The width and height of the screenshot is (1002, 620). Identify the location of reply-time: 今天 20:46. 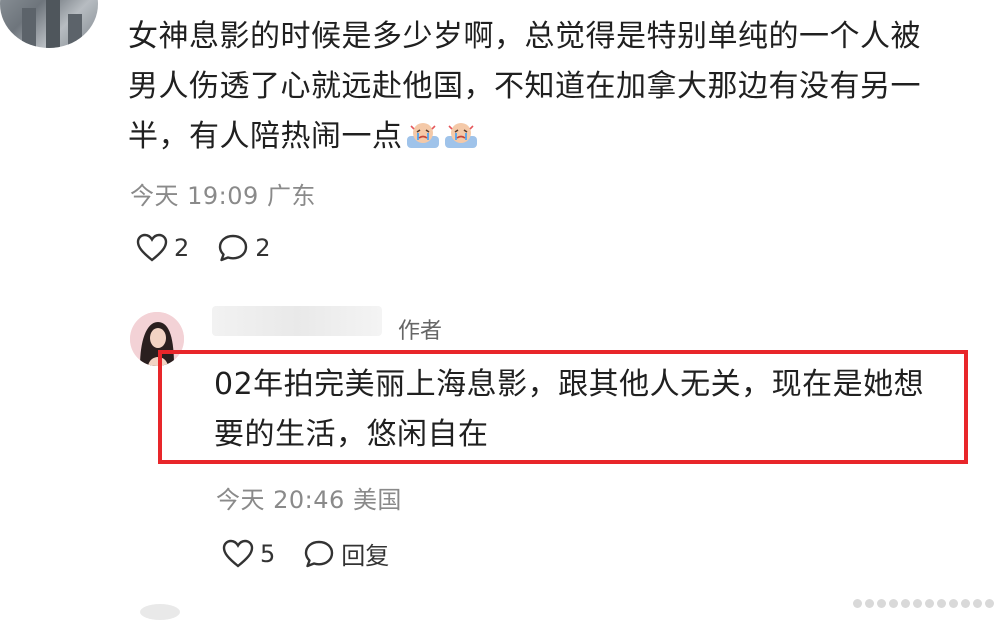
(280, 500).